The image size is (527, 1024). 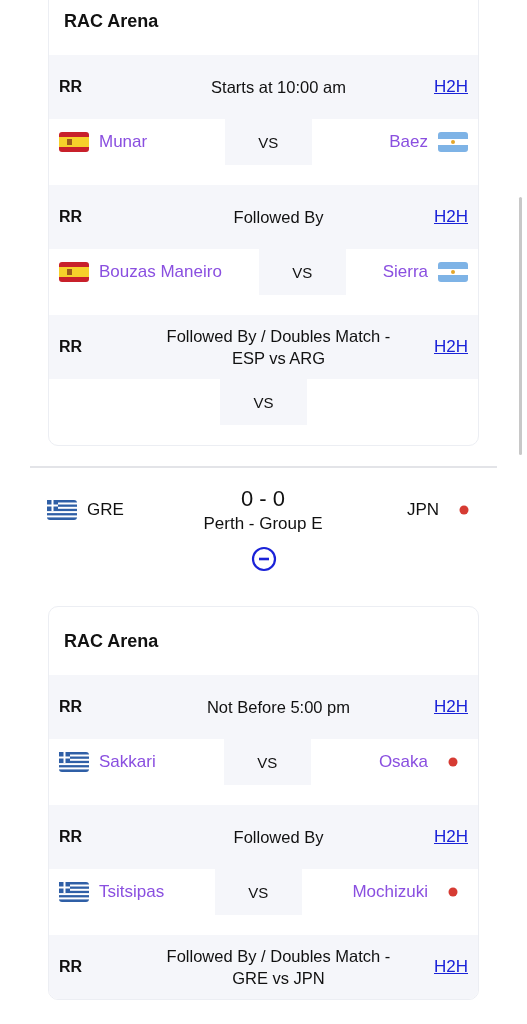 I want to click on player-name: Bouzas Maneiro, so click(x=160, y=272).